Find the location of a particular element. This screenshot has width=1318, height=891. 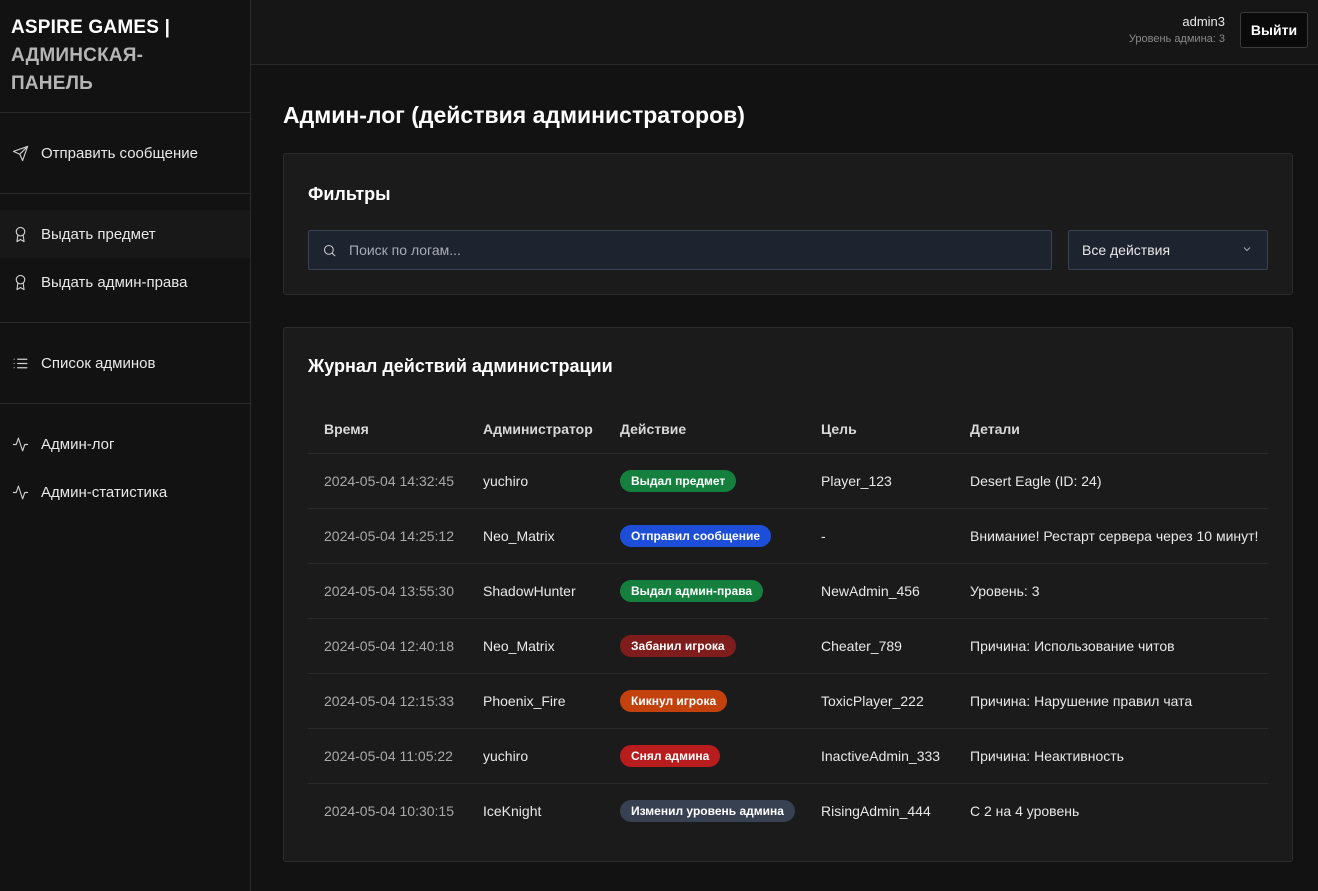

cell-time: 2024-05-04 12:15:33 is located at coordinates (387, 701).